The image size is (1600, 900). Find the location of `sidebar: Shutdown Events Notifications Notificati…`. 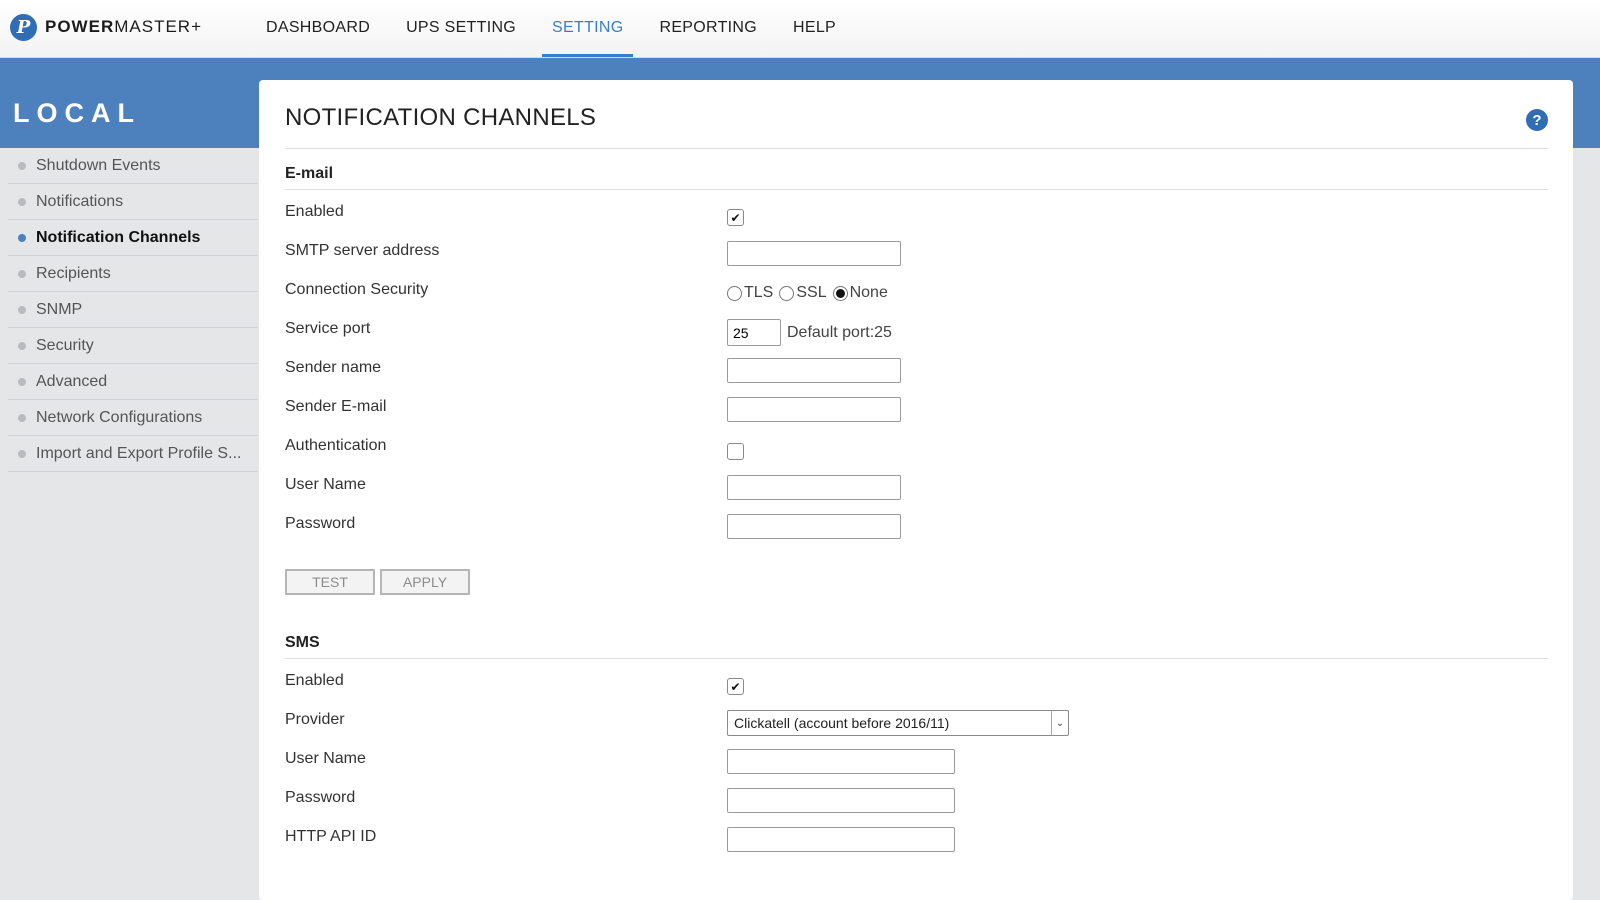

sidebar: Shutdown Events Notifications Notificati… is located at coordinates (133, 310).